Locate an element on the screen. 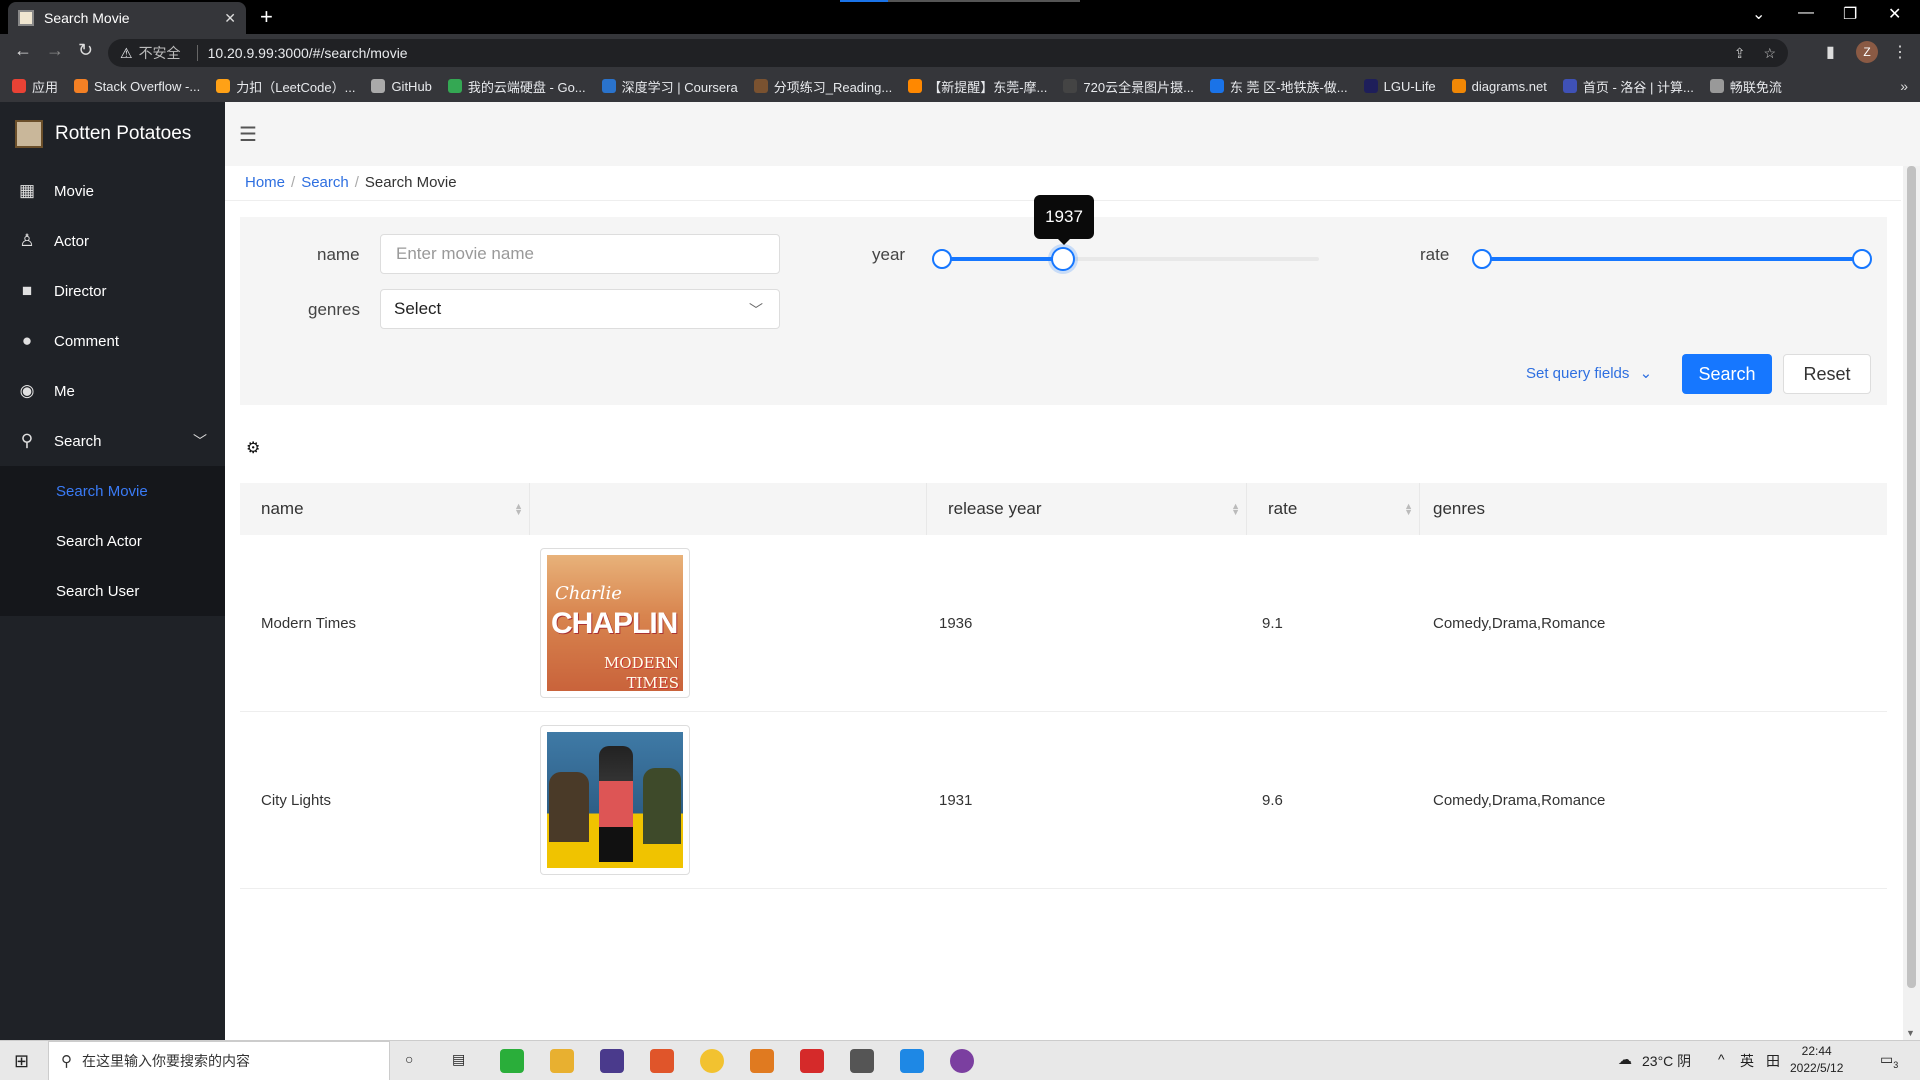 The image size is (1920, 1080). matlab-icon is located at coordinates (662, 1061).